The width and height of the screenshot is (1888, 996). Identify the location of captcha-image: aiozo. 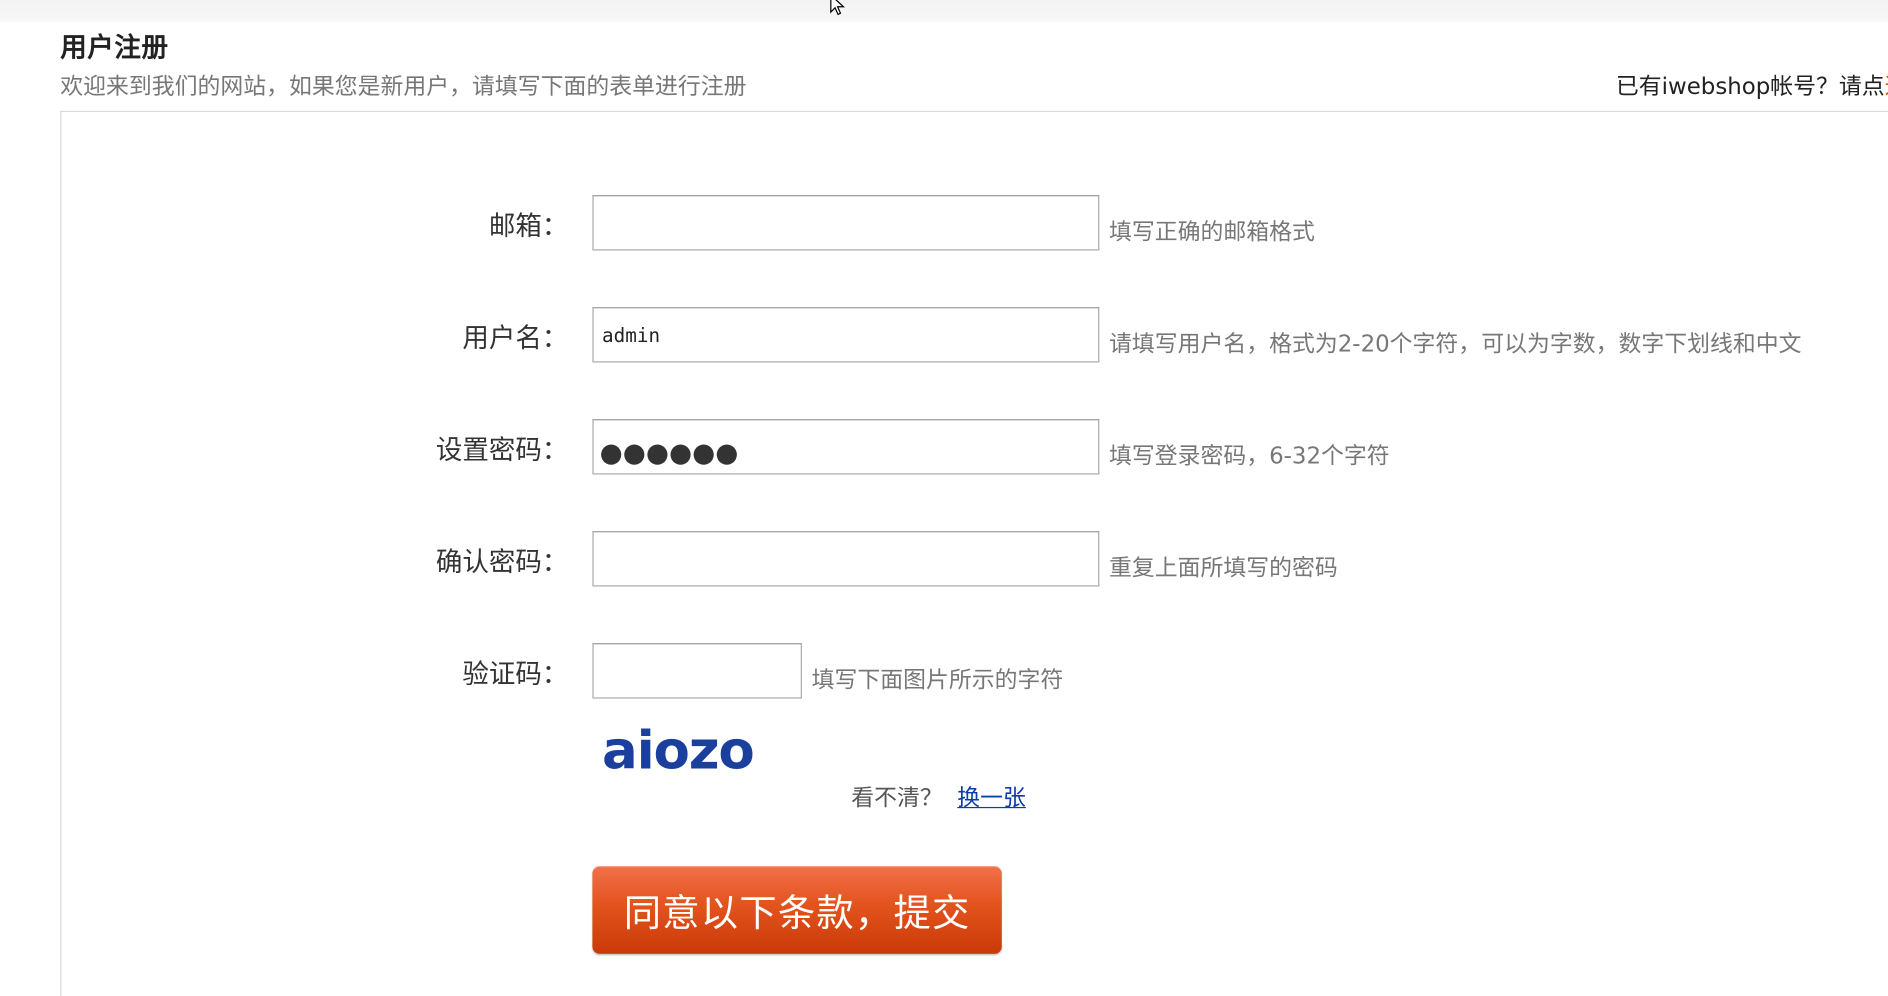
(679, 753).